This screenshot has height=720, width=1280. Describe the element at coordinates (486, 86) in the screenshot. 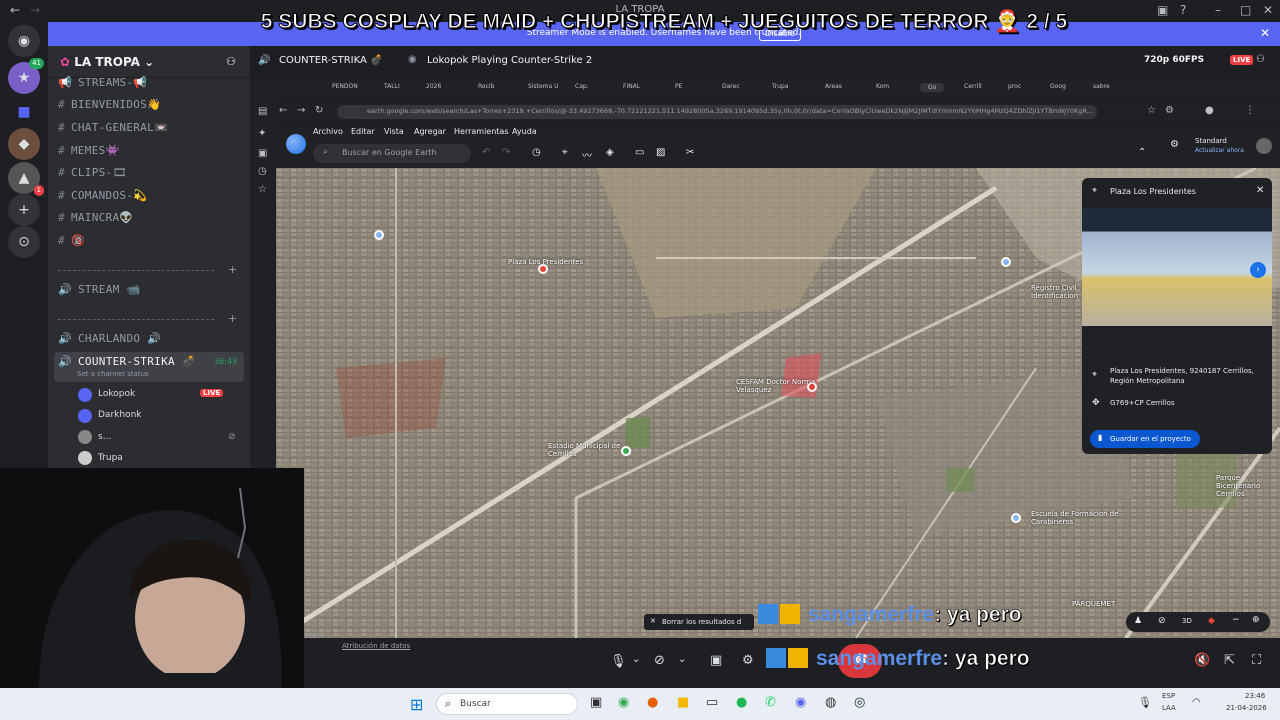

I see `browser-tab: Recib` at that location.